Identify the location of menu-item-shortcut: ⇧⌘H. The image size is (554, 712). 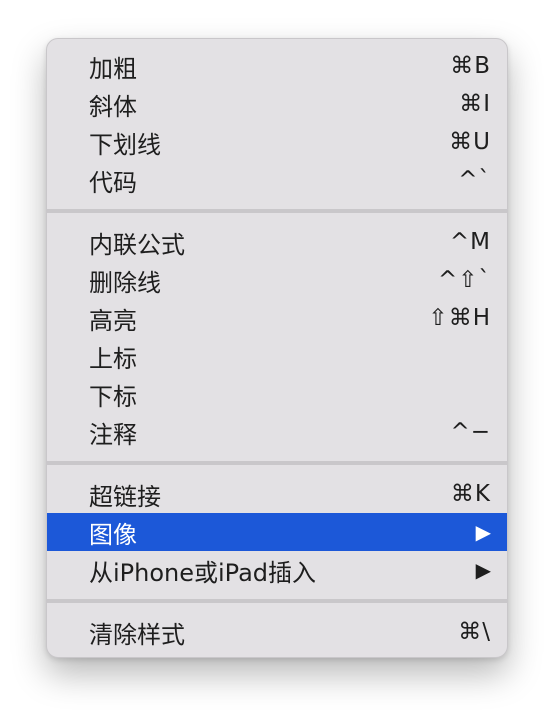
(459, 318).